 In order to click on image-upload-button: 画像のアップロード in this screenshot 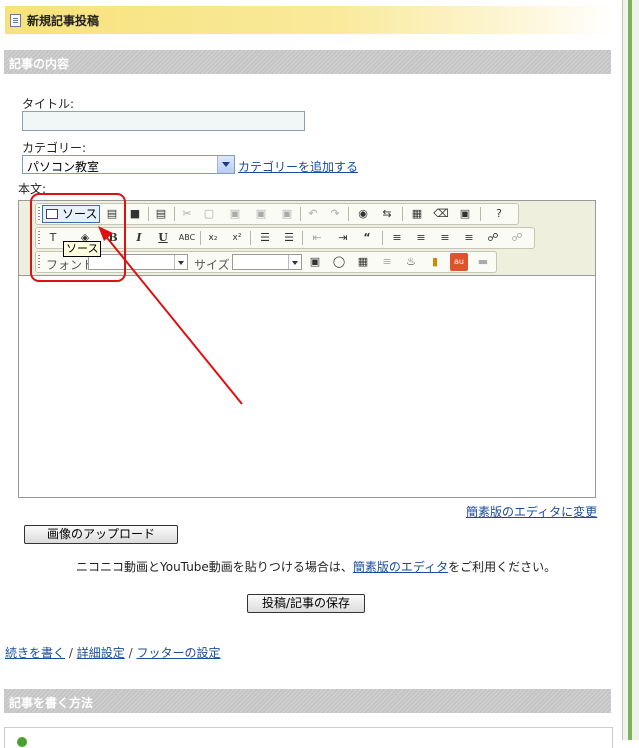, I will do `click(101, 534)`.